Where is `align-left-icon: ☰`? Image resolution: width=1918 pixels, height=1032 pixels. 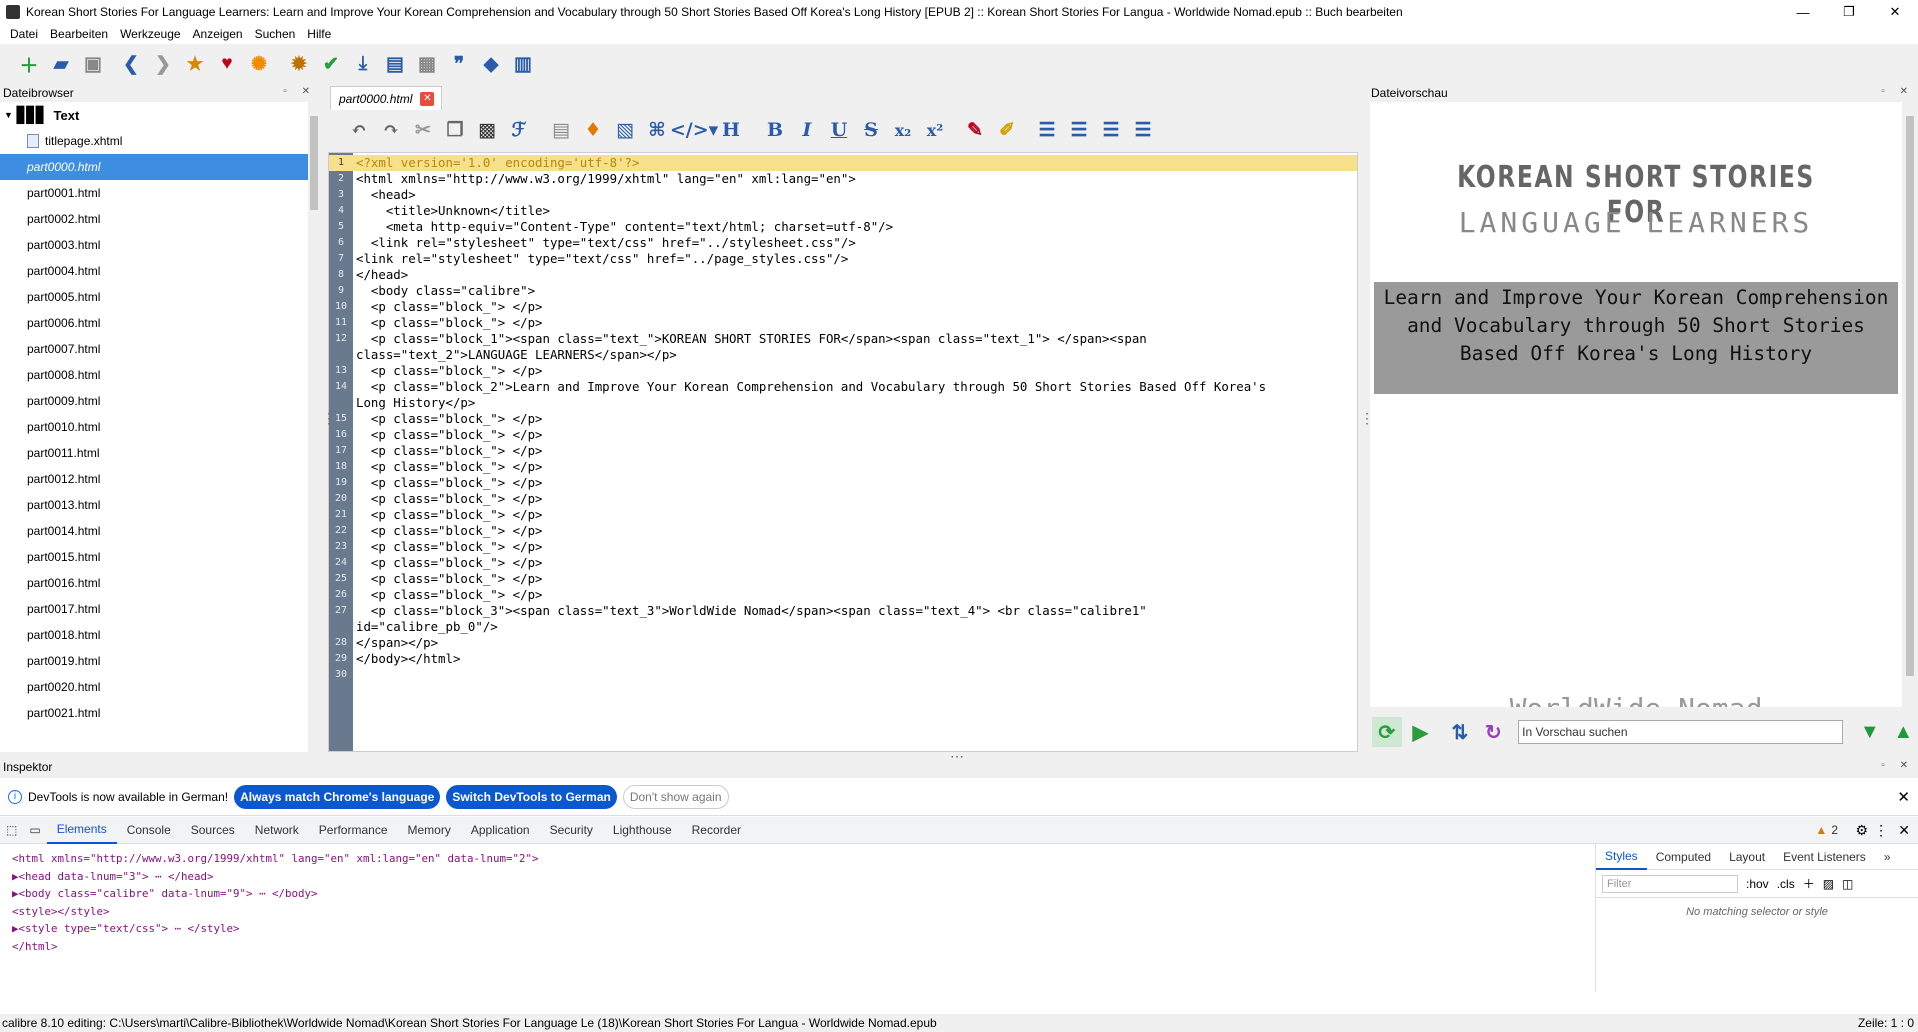 align-left-icon: ☰ is located at coordinates (1047, 130).